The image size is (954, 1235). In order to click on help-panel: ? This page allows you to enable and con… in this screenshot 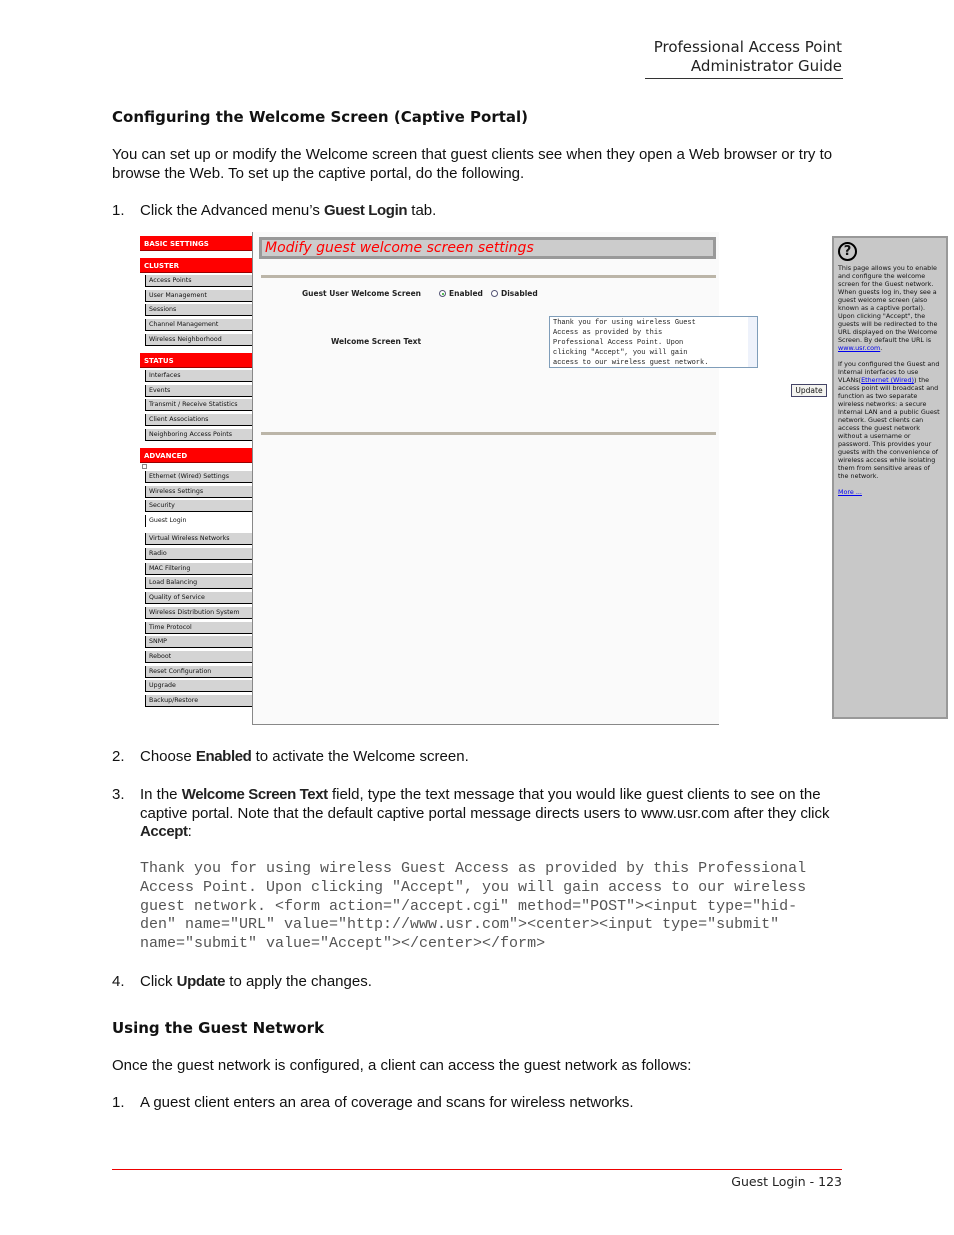, I will do `click(890, 477)`.